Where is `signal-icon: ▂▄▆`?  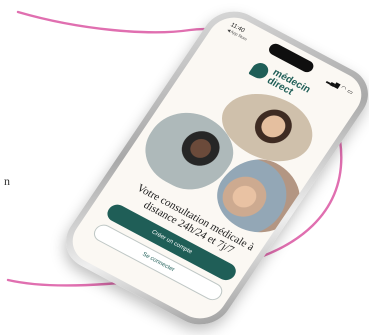 signal-icon: ▂▄▆ is located at coordinates (333, 83).